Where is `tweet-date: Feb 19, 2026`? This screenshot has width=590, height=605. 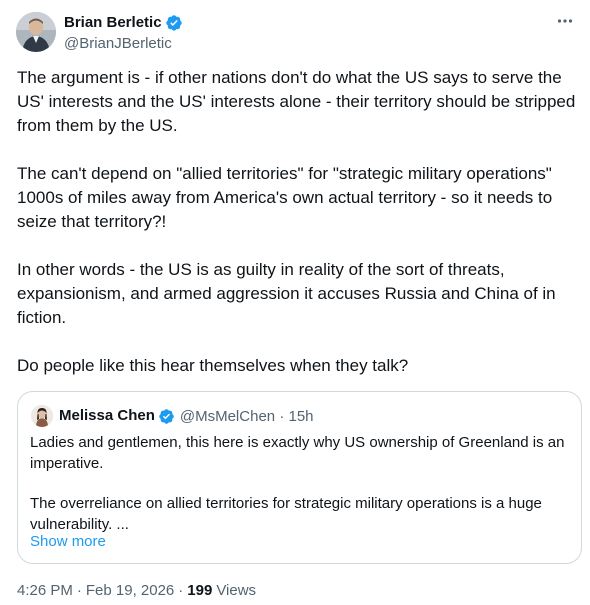
tweet-date: Feb 19, 2026 is located at coordinates (130, 591).